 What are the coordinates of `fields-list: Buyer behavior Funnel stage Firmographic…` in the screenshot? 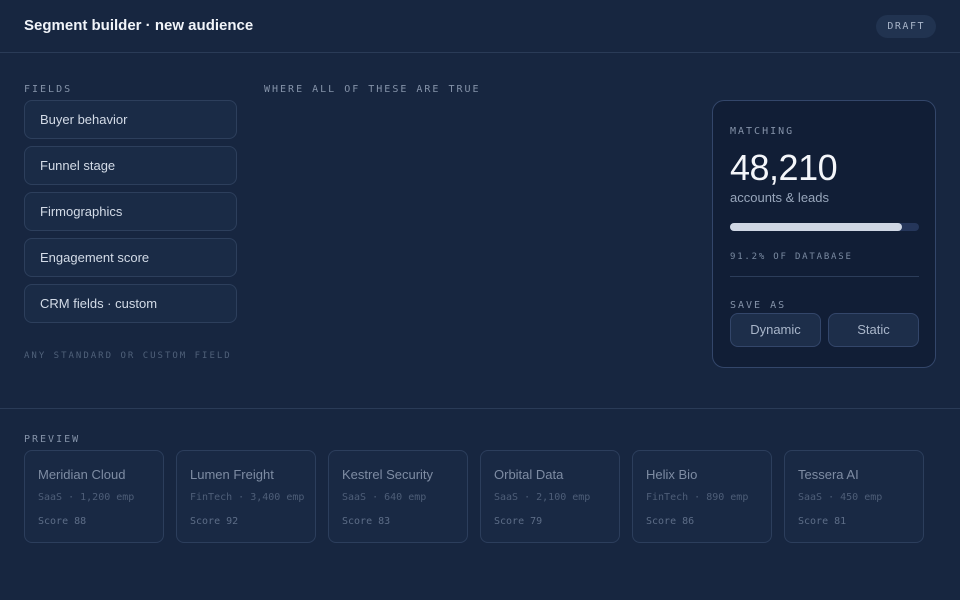 It's located at (130, 215).